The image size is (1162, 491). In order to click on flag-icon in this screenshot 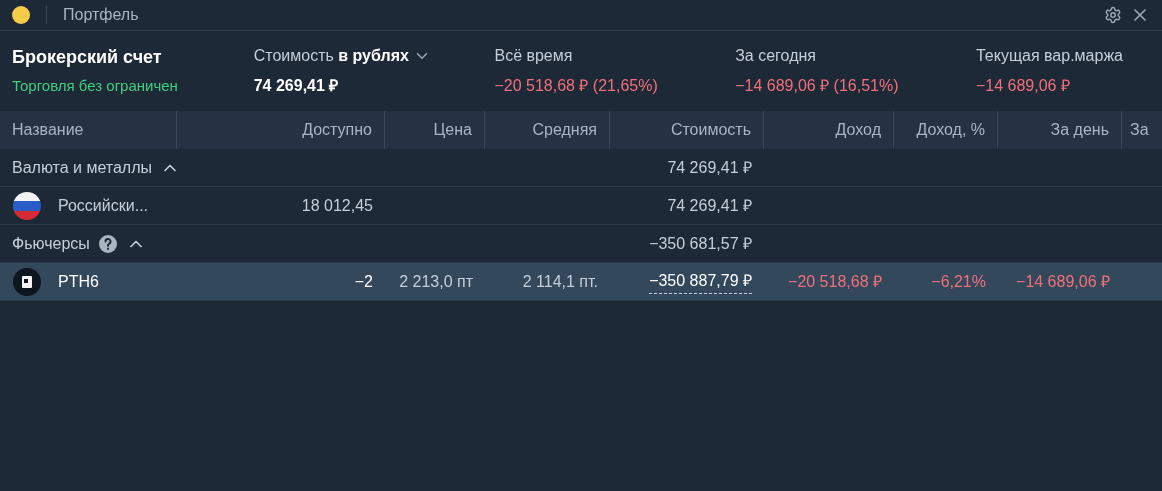, I will do `click(27, 205)`.